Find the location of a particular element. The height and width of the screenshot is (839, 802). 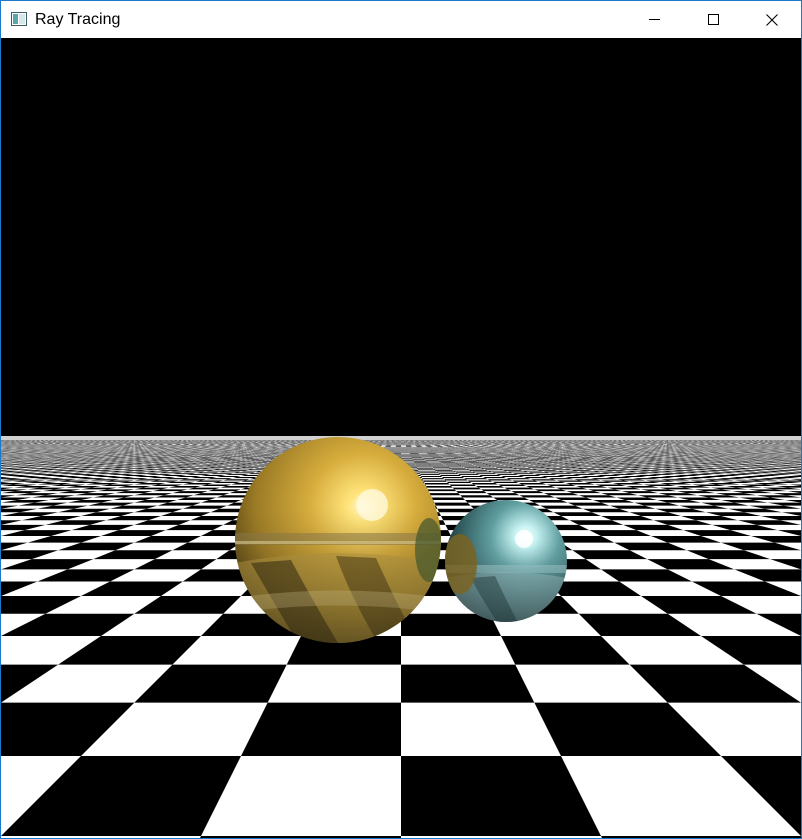

close-button is located at coordinates (772, 19).